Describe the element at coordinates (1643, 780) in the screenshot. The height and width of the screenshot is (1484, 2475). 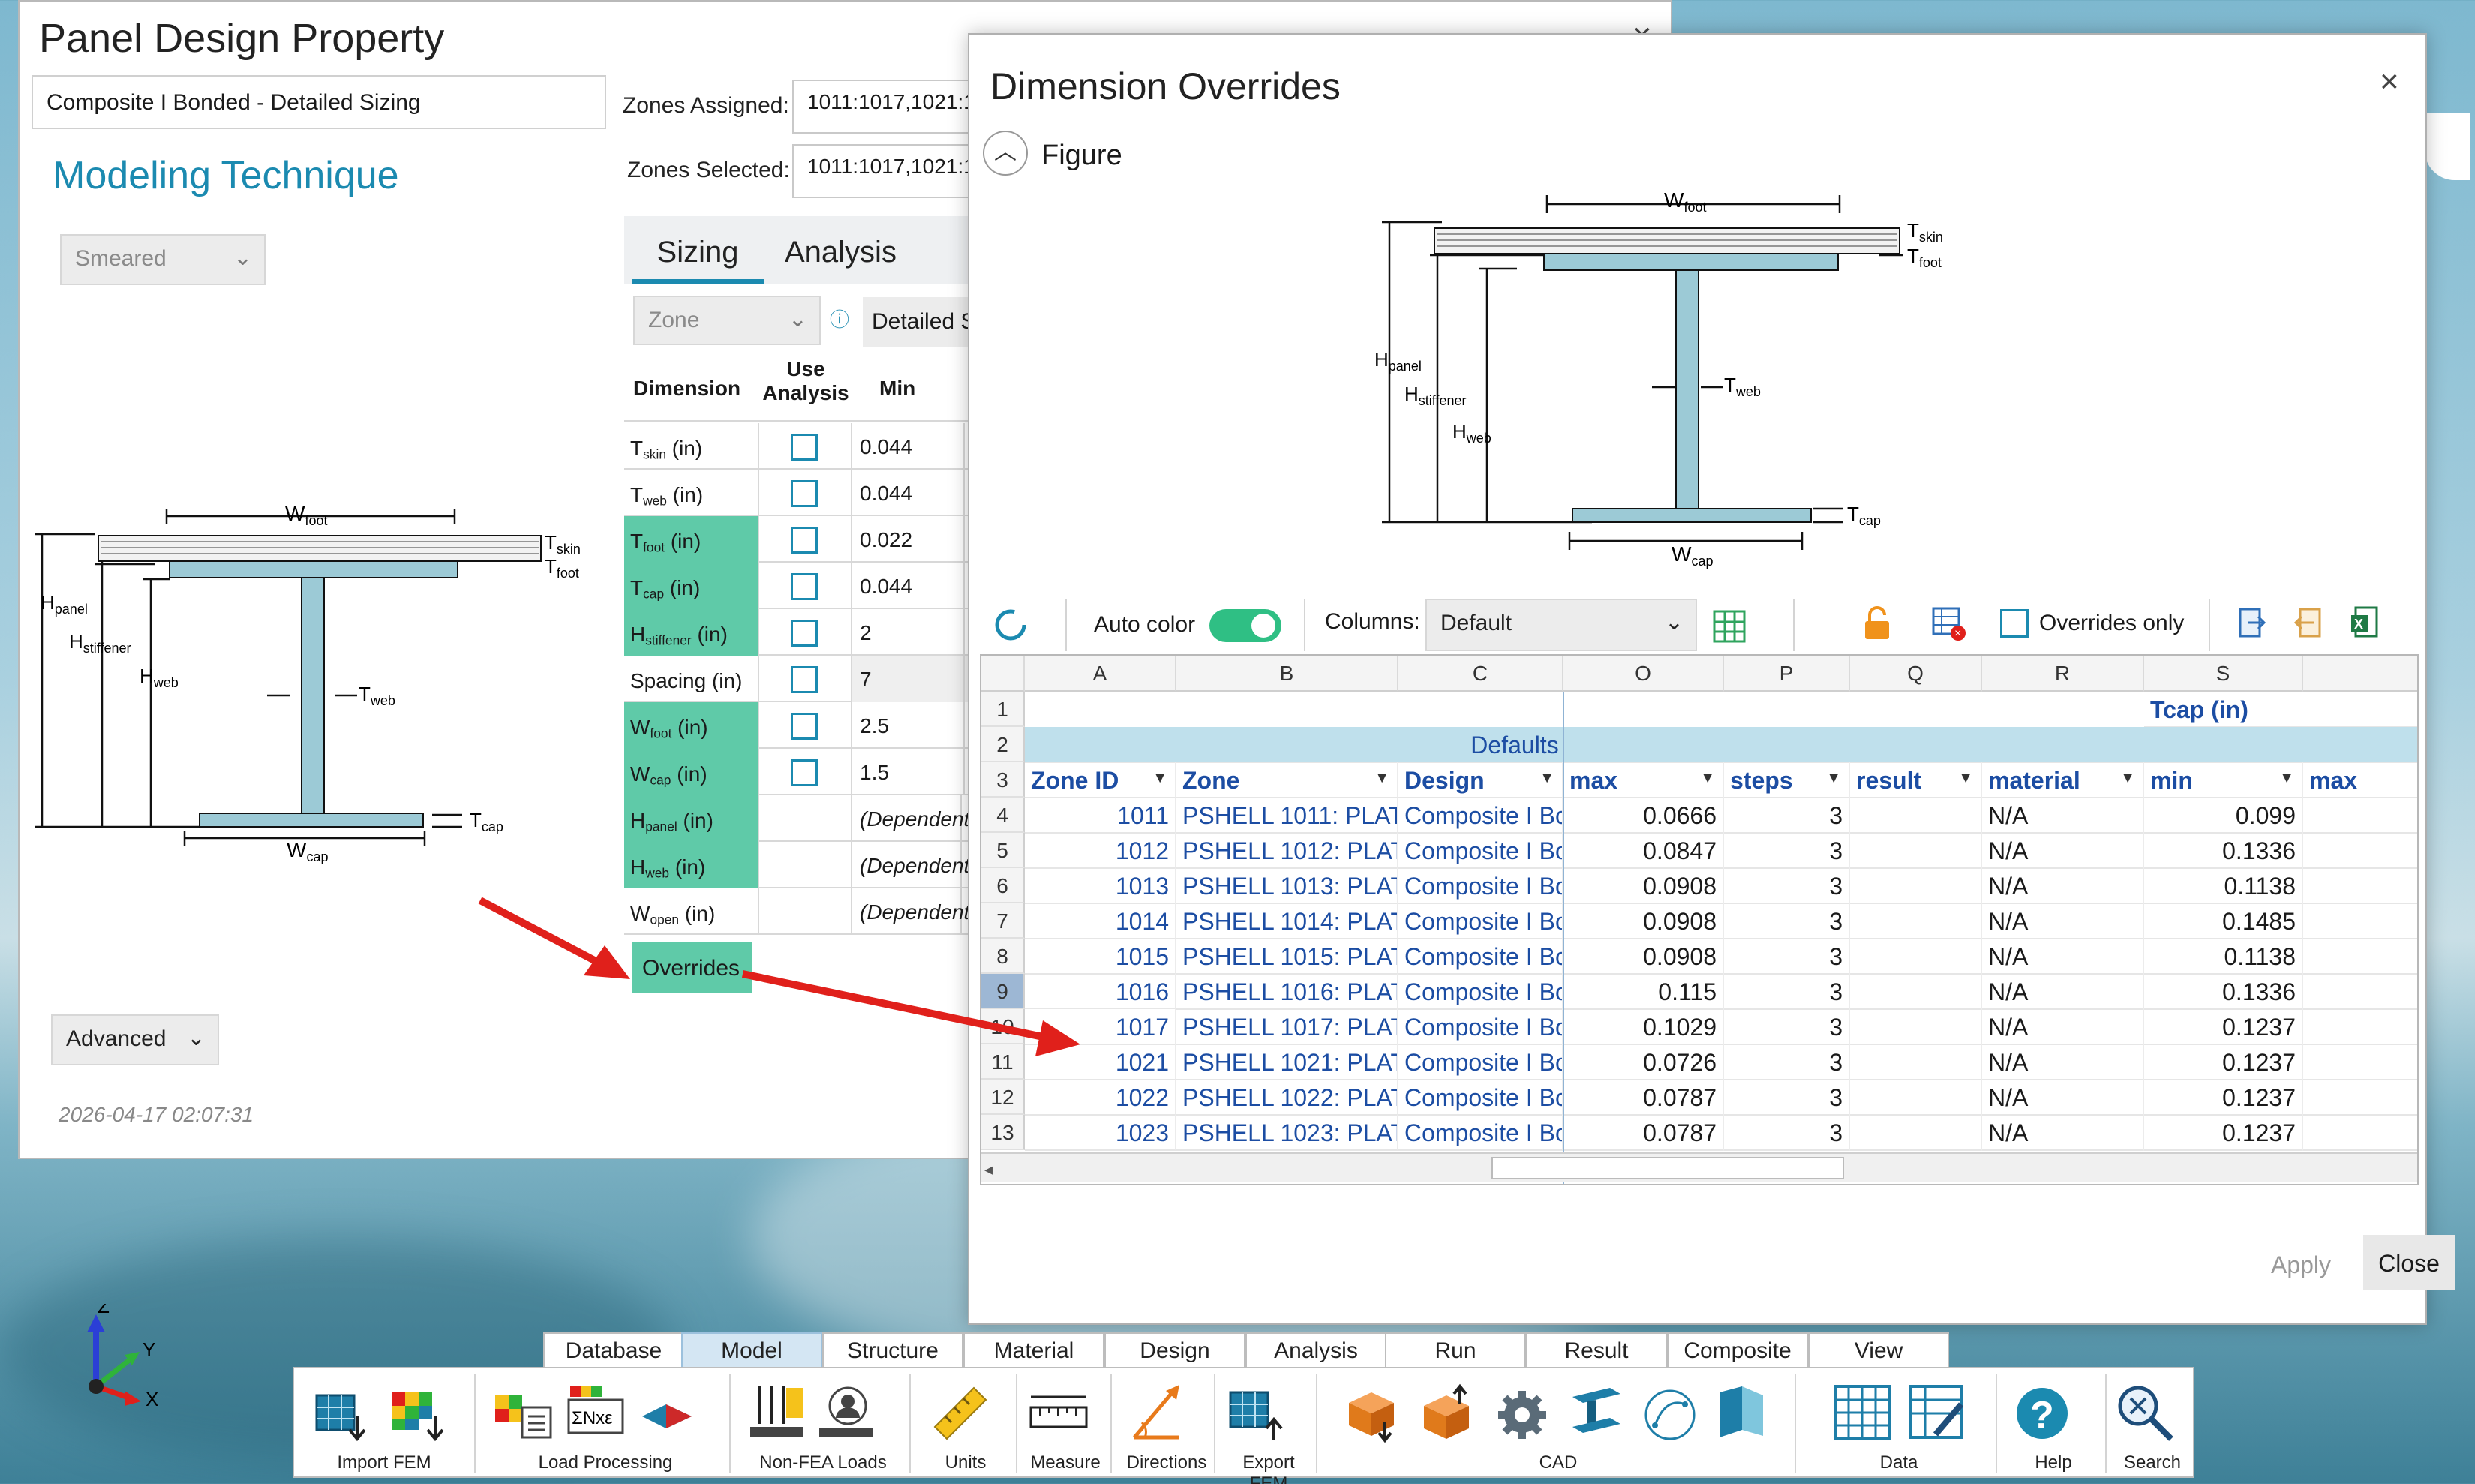
I see `column-header: max ▼` at that location.